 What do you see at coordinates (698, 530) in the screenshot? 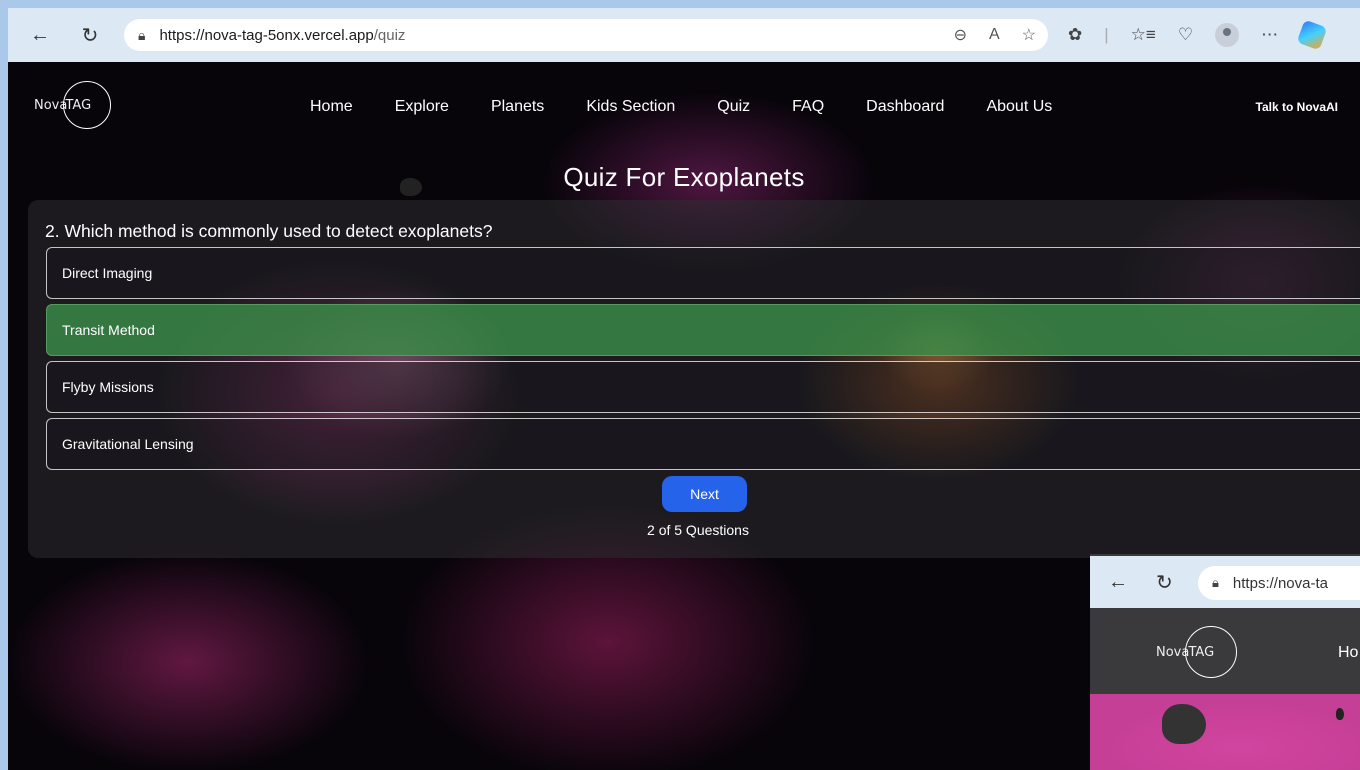
I see `question-progress: 2 of 5 Questions` at bounding box center [698, 530].